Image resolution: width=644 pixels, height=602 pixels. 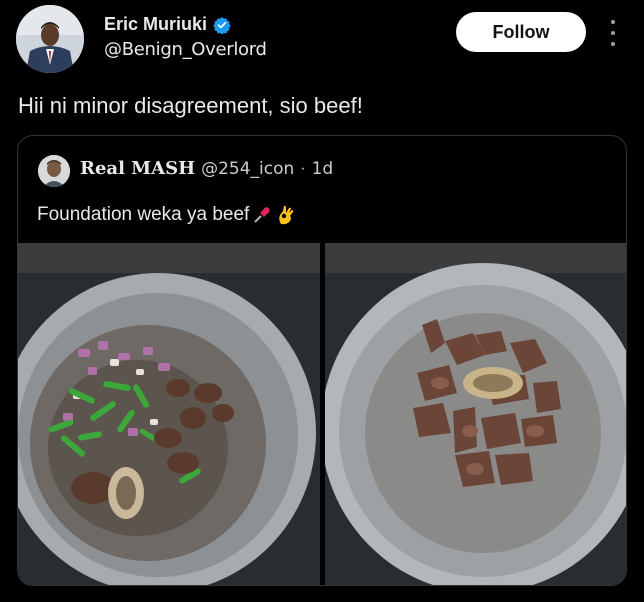 What do you see at coordinates (613, 33) in the screenshot?
I see `vertical-ellipsis-icon` at bounding box center [613, 33].